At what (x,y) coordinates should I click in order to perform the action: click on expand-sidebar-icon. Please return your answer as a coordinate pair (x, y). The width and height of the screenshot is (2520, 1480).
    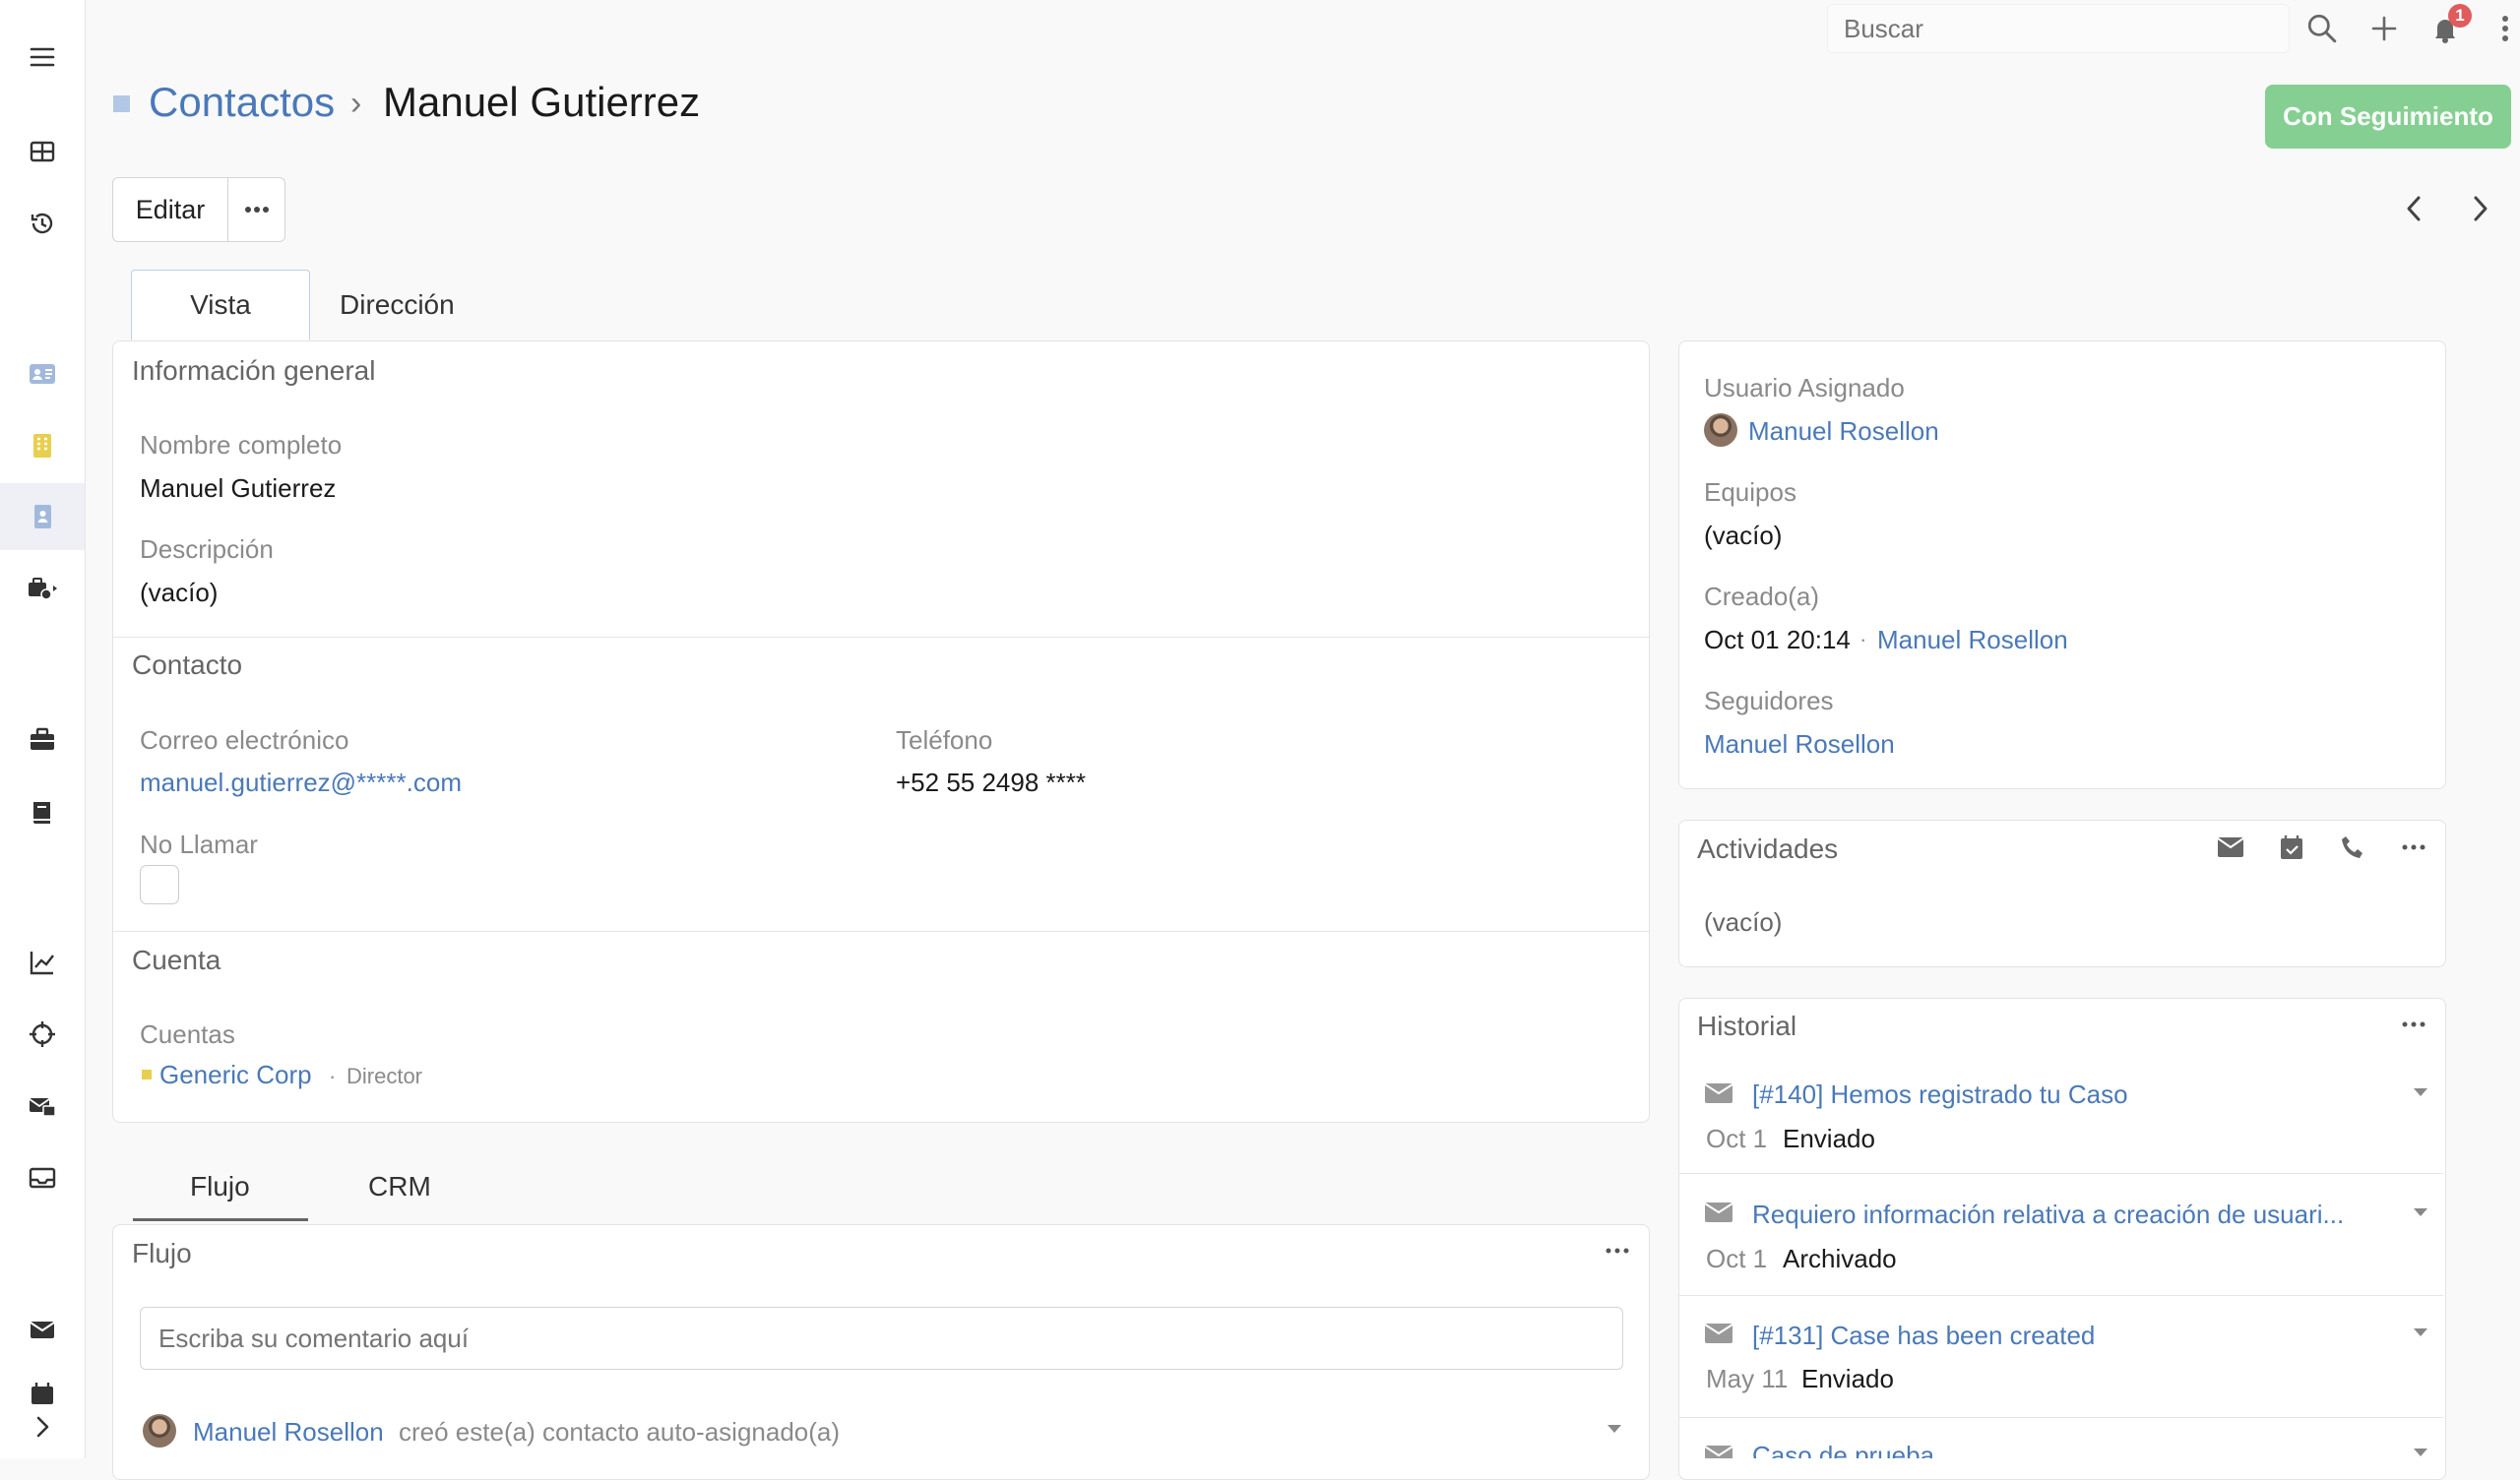
    Looking at the image, I should click on (42, 1427).